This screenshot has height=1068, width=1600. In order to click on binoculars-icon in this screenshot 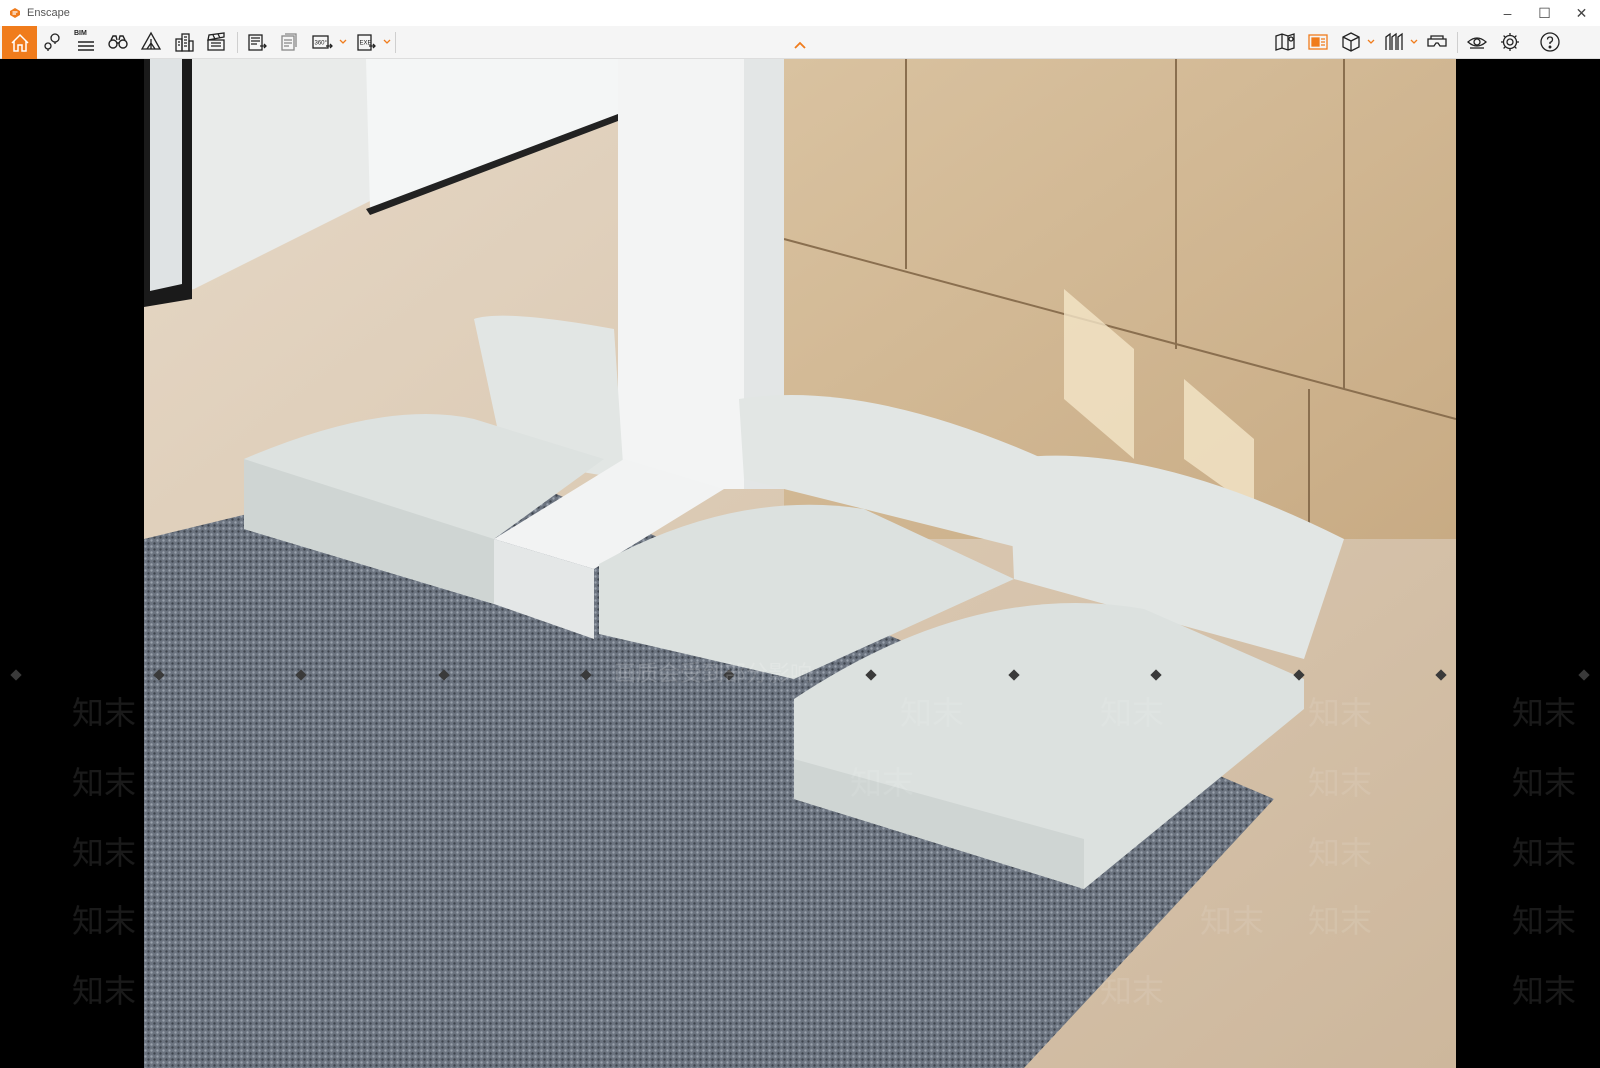, I will do `click(118, 42)`.